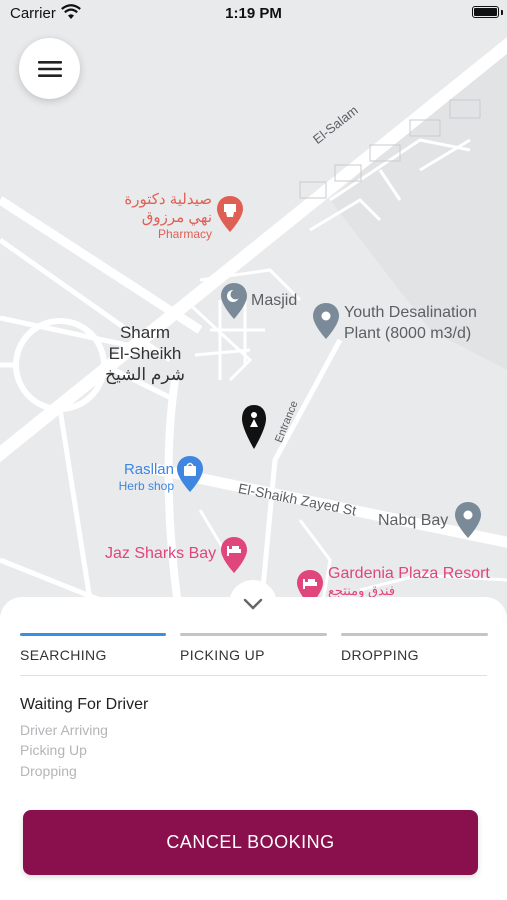 Image resolution: width=507 pixels, height=900 pixels. I want to click on city-name-line1: Sharm, so click(145, 332).